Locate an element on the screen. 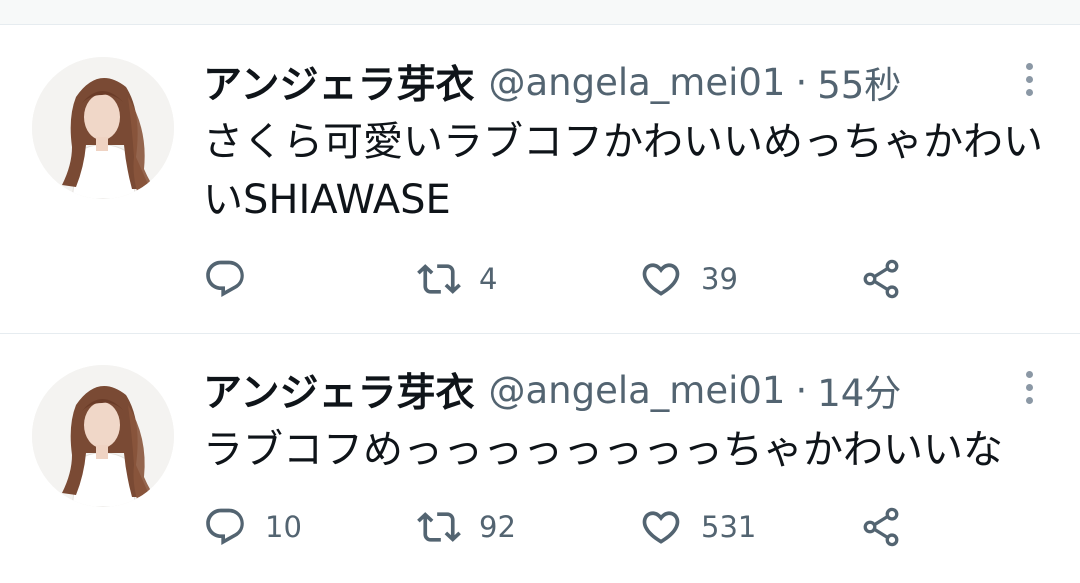 This screenshot has width=1080, height=583. retweet-button: 4 is located at coordinates (457, 279).